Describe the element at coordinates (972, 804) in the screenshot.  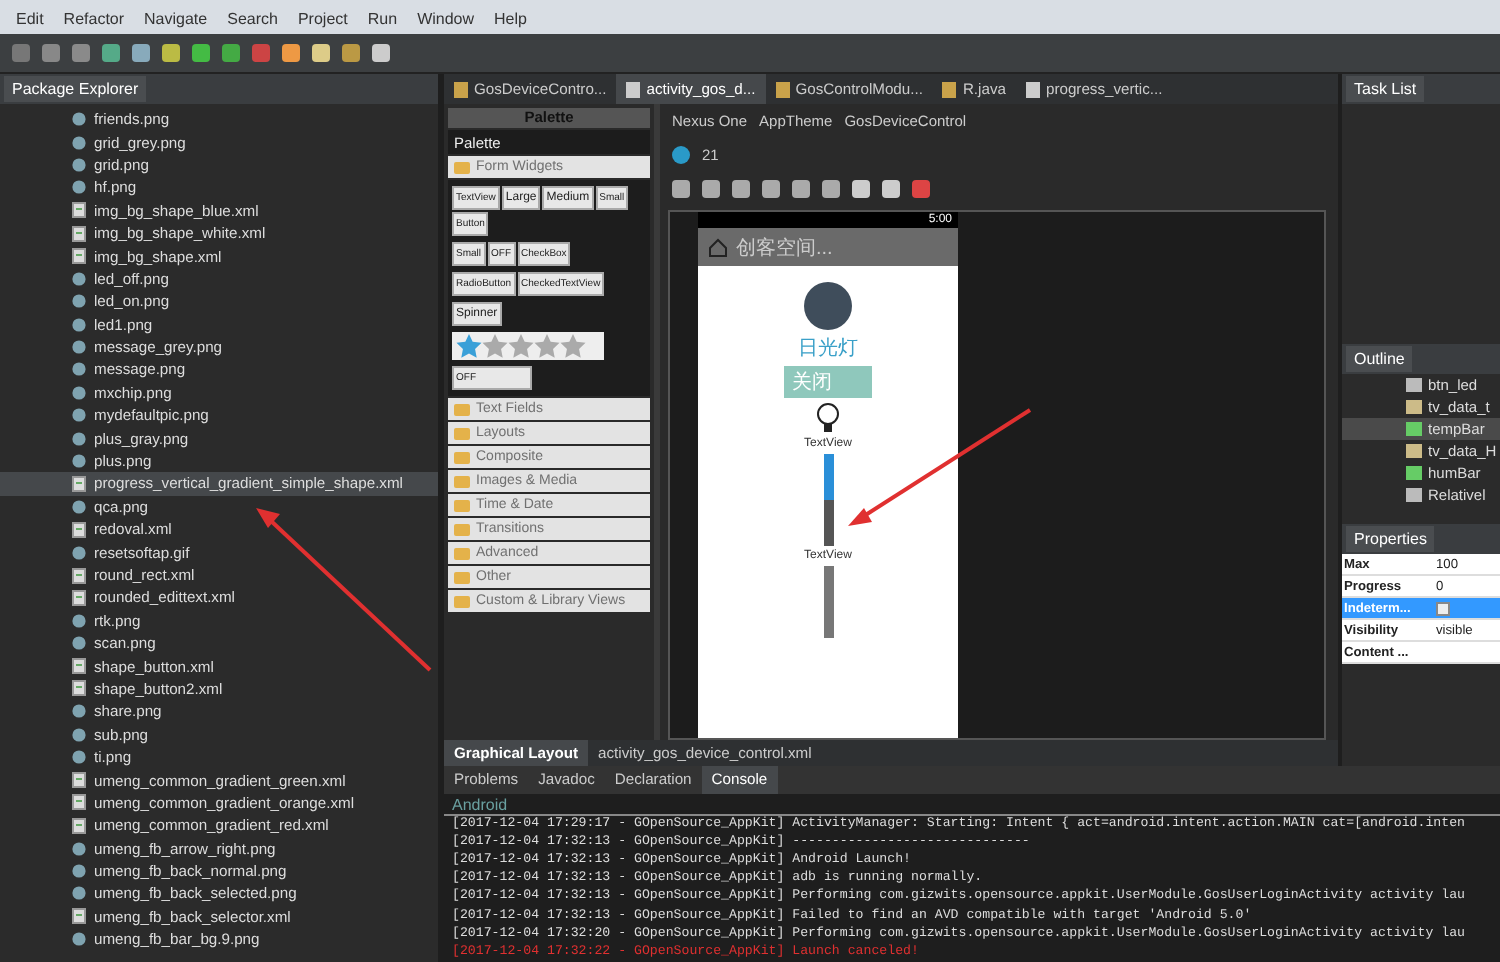
I see `console-name: Android` at that location.